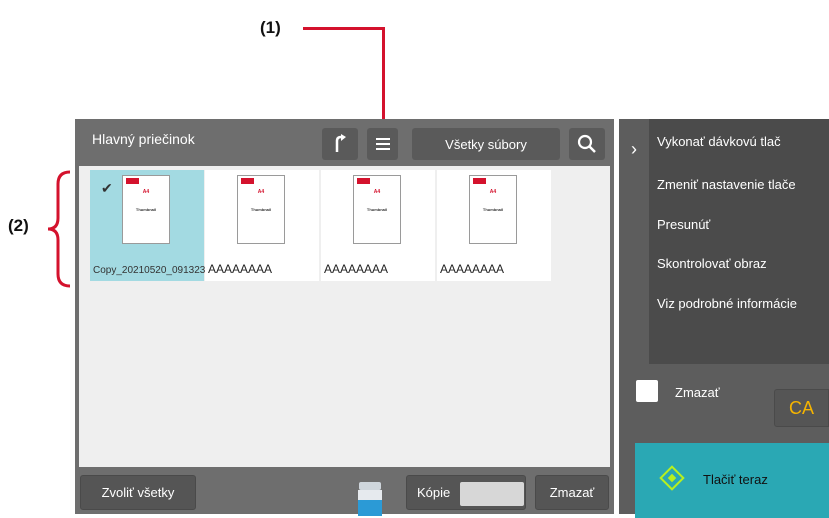 The image size is (829, 518). What do you see at coordinates (572, 492) in the screenshot?
I see `delete-button: Zmazať` at bounding box center [572, 492].